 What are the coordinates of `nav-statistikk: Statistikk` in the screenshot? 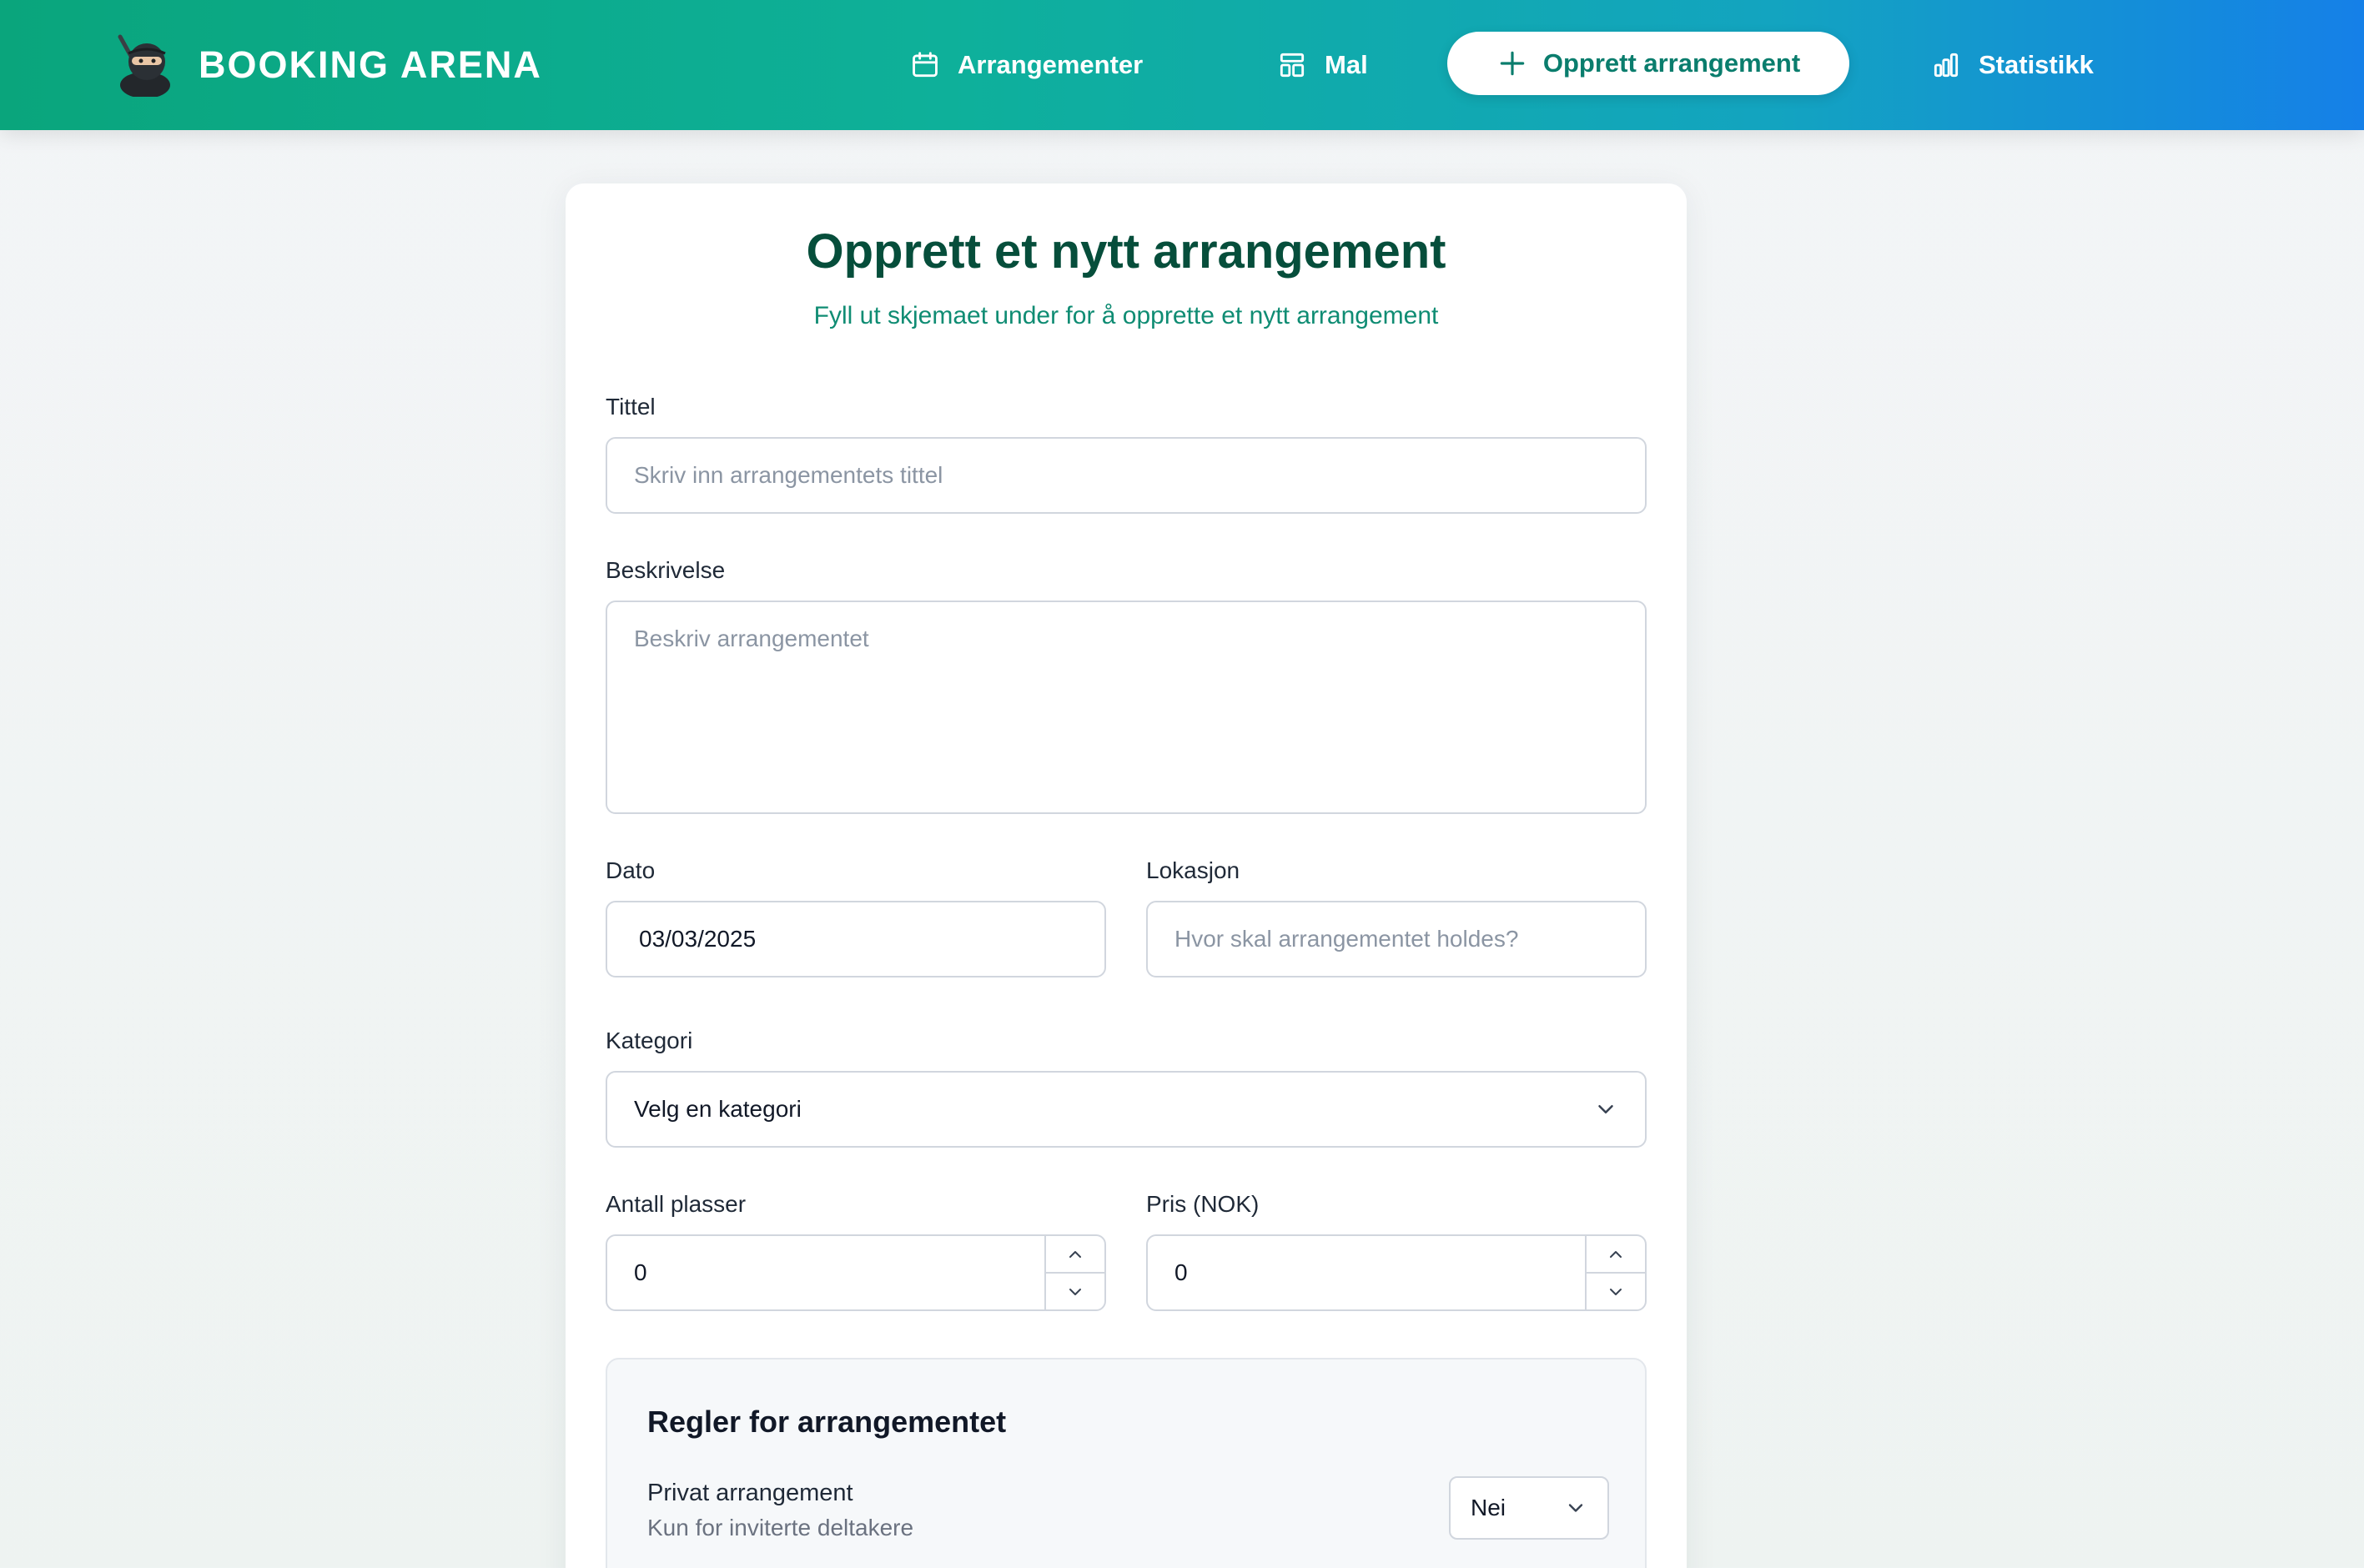 It's located at (2012, 65).